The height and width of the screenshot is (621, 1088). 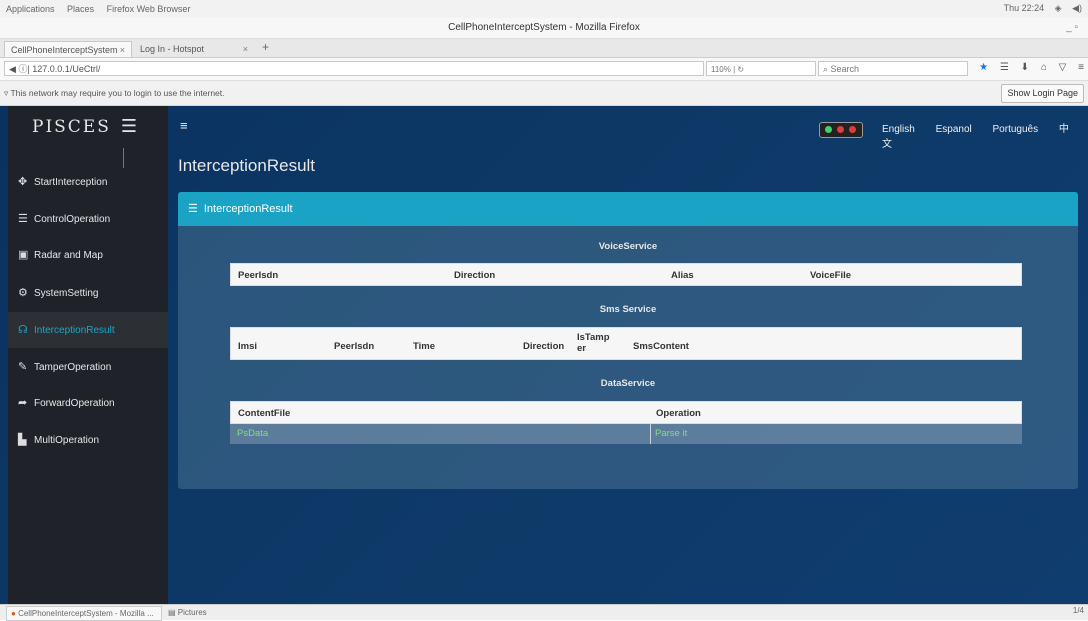 What do you see at coordinates (185, 612) in the screenshot?
I see `taskbar-item-pictures: ▤ Pictures` at bounding box center [185, 612].